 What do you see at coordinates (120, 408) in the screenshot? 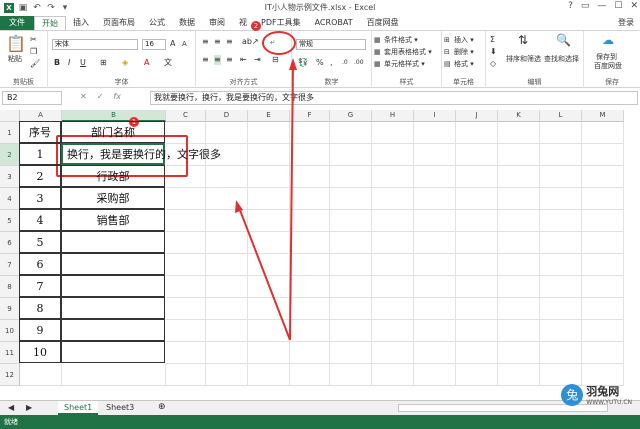
I see `sheet-tab-sheet3: Sheet3` at bounding box center [120, 408].